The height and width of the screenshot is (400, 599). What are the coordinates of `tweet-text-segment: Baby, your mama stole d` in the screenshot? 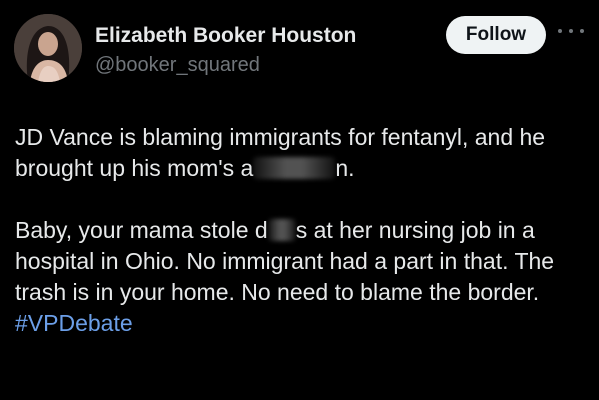 It's located at (141, 230).